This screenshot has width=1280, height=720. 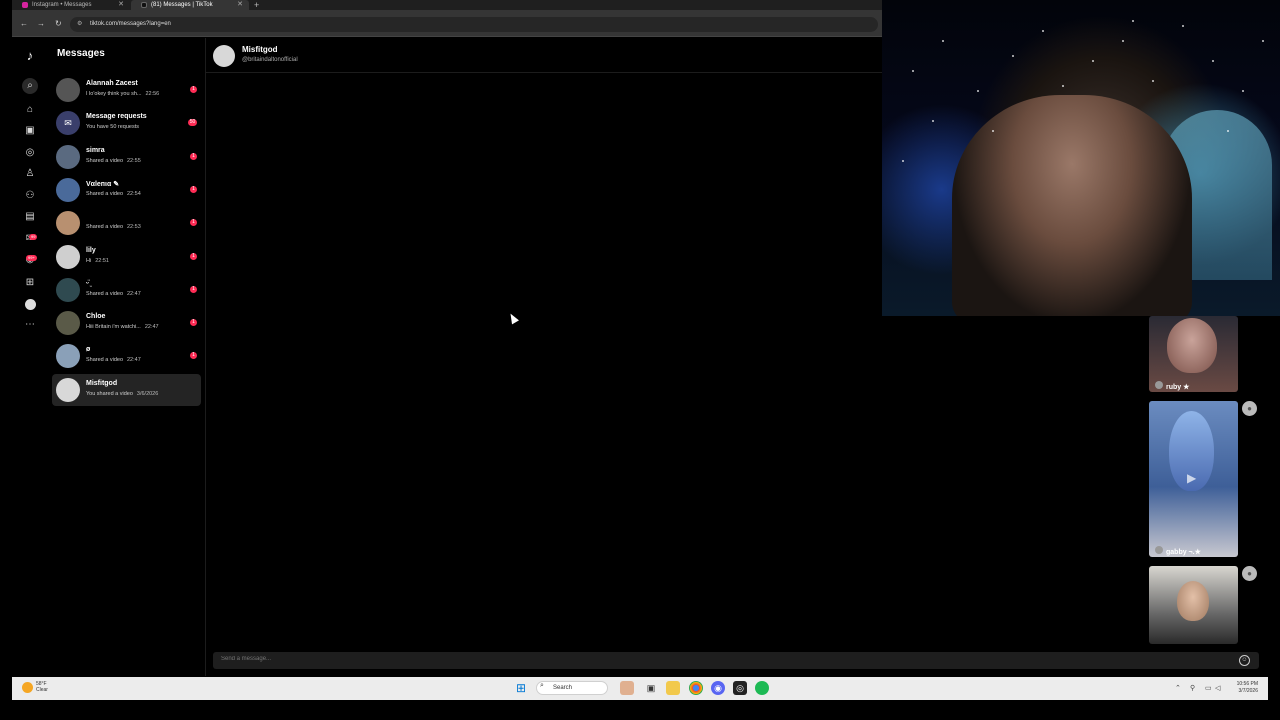 I want to click on windows-taskbar, so click(x=640, y=688).